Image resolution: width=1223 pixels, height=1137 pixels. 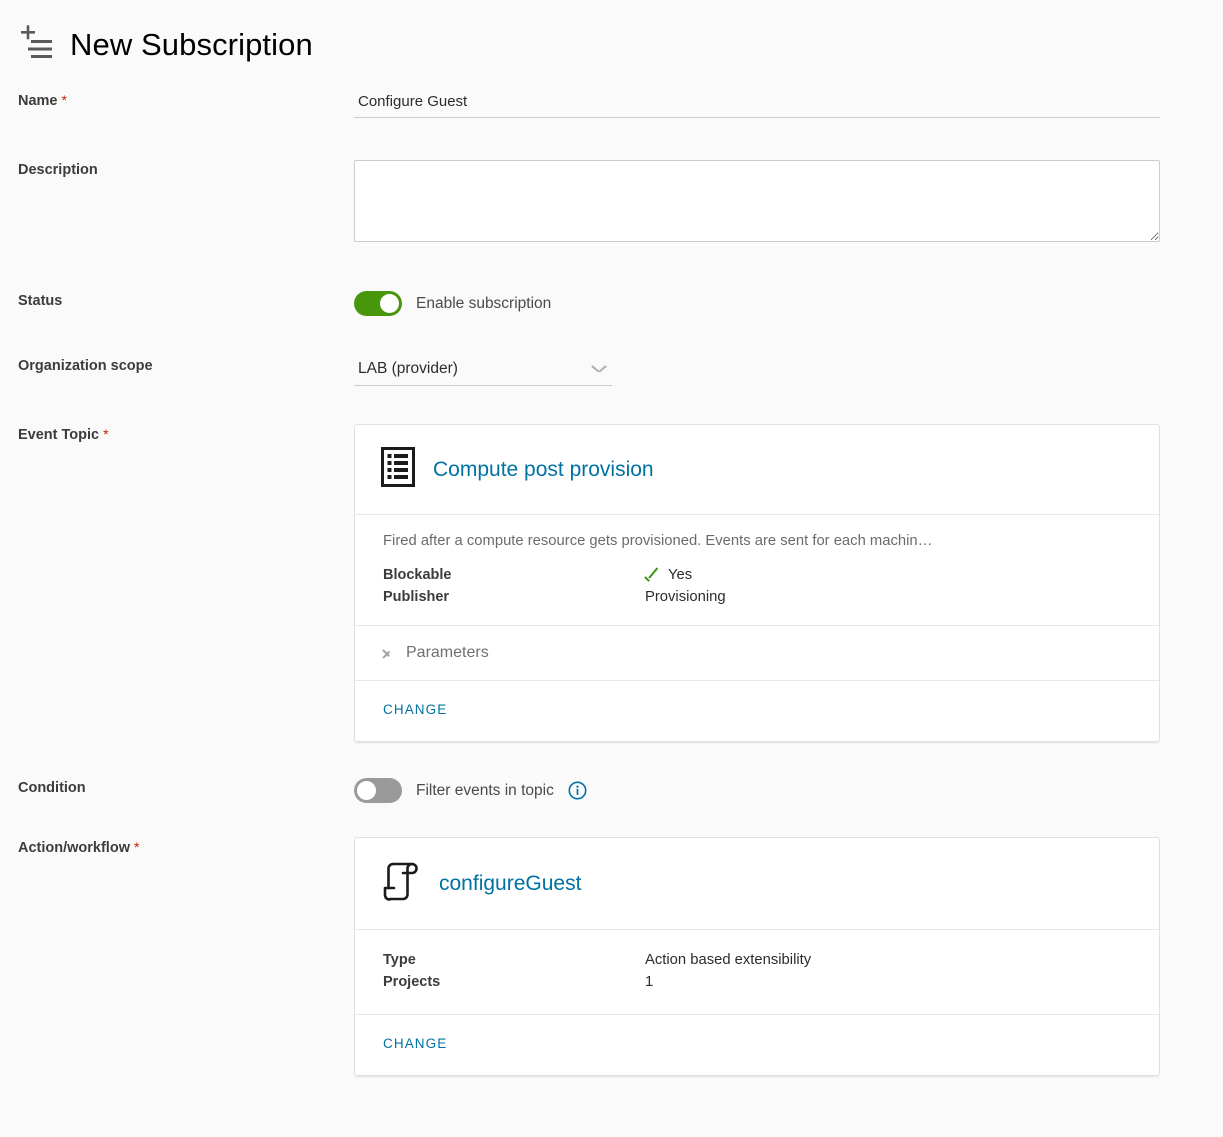 What do you see at coordinates (611, 790) in the screenshot?
I see `condition-row: Condition Filter events in topic` at bounding box center [611, 790].